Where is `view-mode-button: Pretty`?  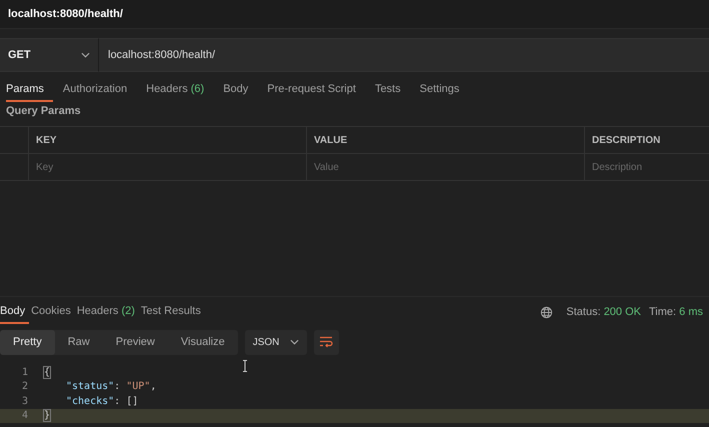
view-mode-button: Pretty is located at coordinates (27, 342).